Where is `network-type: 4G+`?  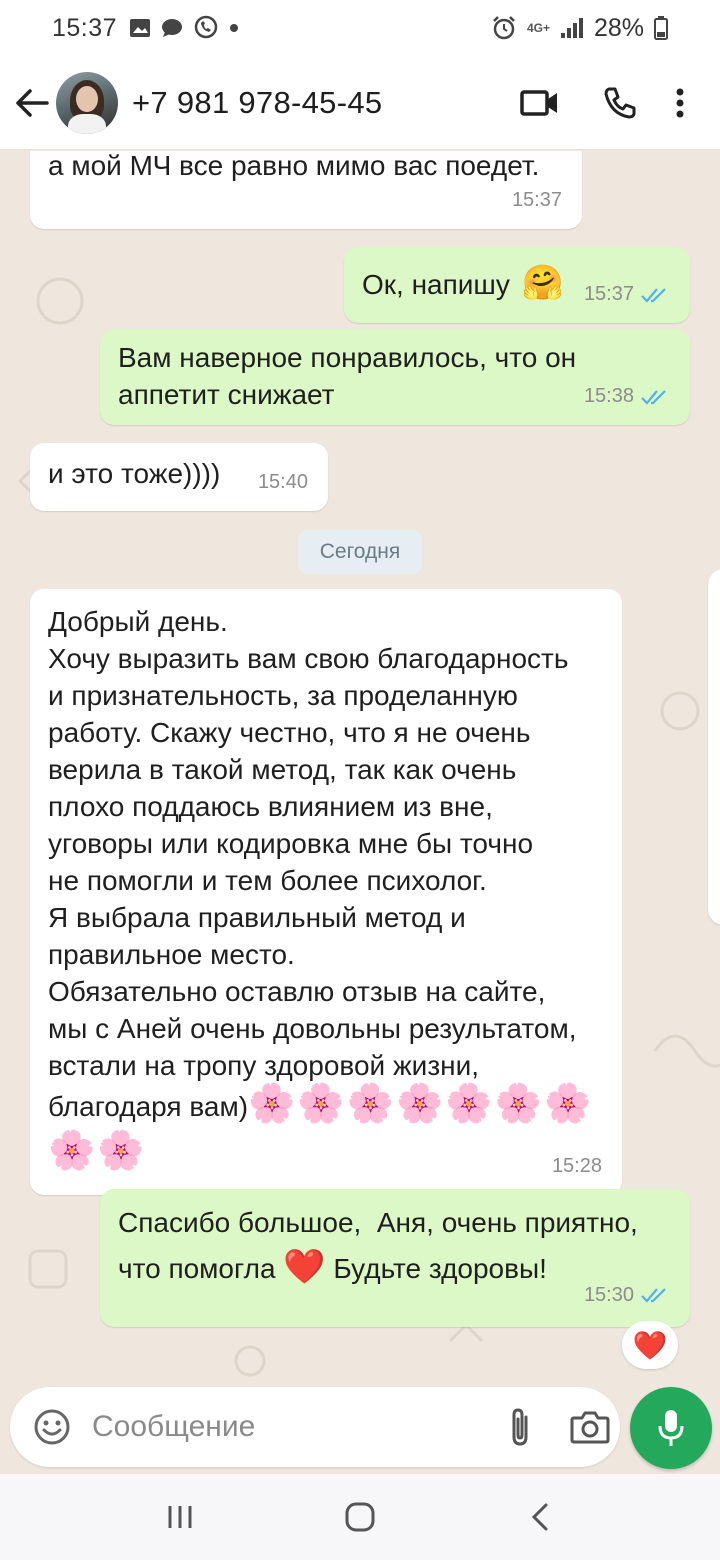
network-type: 4G+ is located at coordinates (538, 28).